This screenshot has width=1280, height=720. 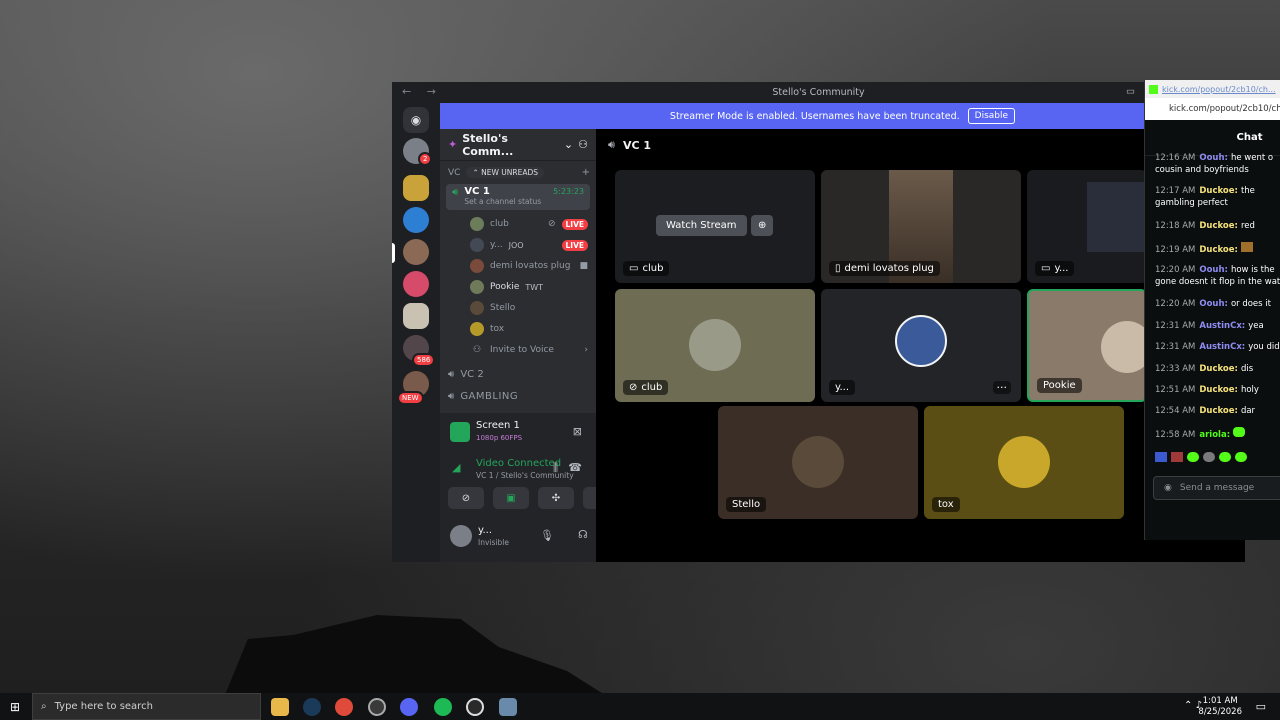 I want to click on chat-message: 12:31 AM AustinCx: you did, so click(x=1217, y=347).